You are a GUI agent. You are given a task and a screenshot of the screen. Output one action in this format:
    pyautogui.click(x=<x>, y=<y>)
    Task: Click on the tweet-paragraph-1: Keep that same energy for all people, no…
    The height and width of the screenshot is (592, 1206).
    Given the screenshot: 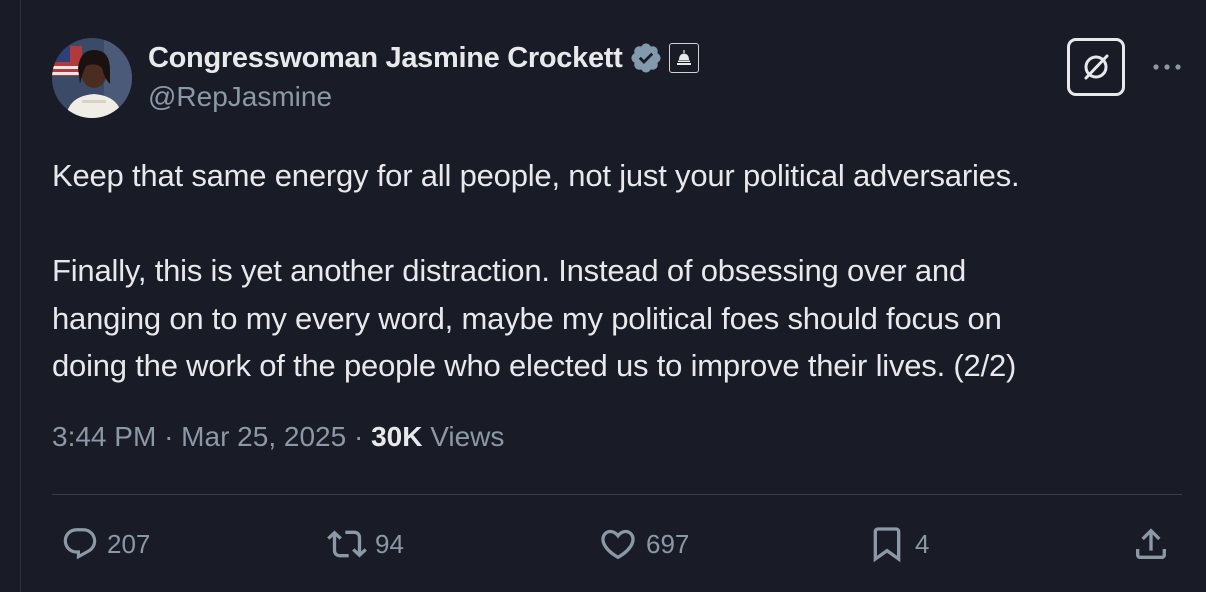 What is the action you would take?
    pyautogui.click(x=536, y=175)
    